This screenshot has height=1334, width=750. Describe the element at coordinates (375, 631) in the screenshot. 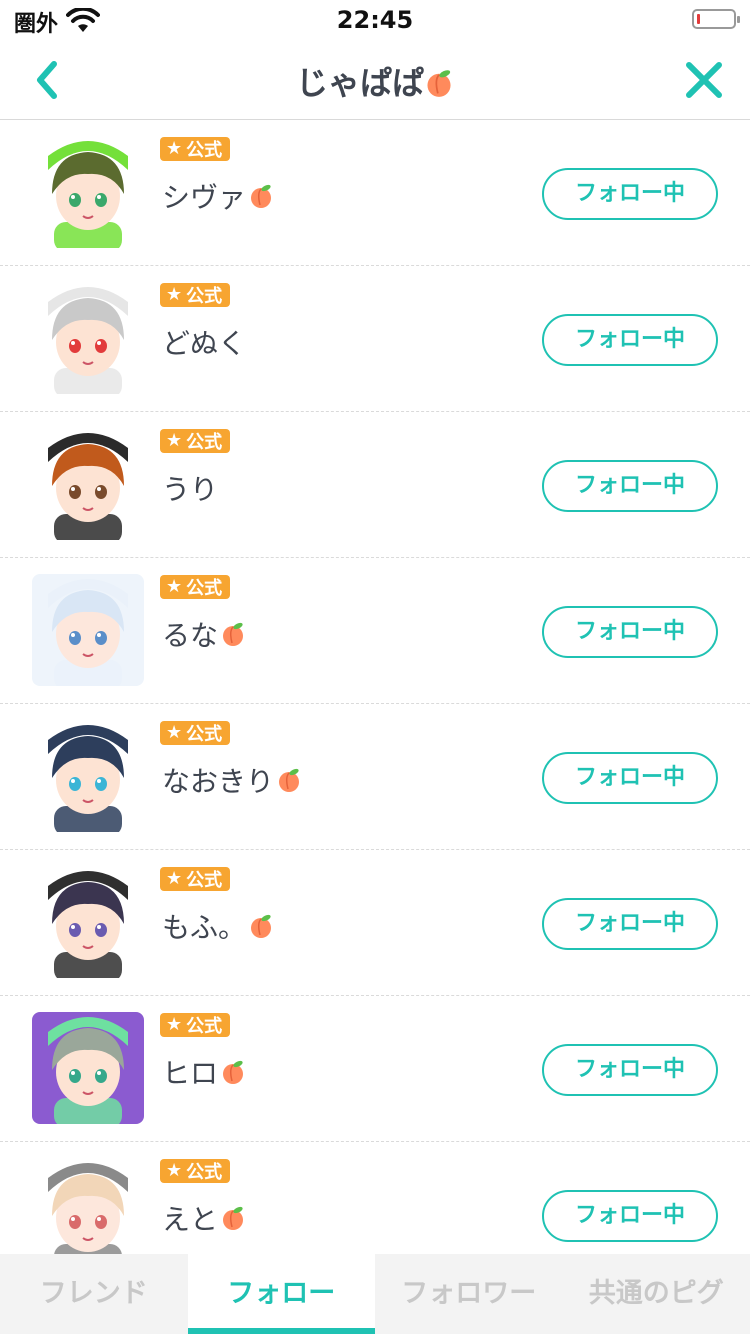

I see `list-item: ★ 公式るな フォロー中` at that location.